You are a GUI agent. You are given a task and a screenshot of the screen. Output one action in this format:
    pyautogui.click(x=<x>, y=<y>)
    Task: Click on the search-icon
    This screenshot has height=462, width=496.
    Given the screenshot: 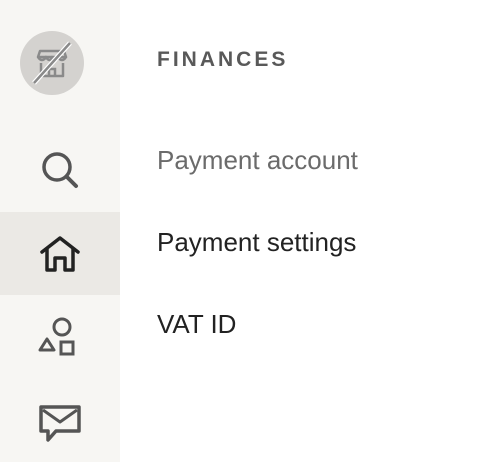 What is the action you would take?
    pyautogui.click(x=60, y=170)
    